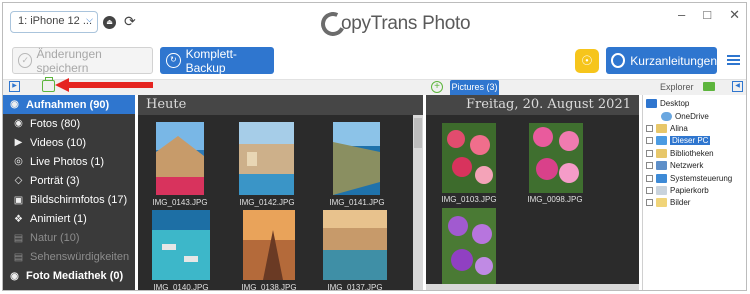  I want to click on explorer-item-desktop: Desktop, so click(667, 103).